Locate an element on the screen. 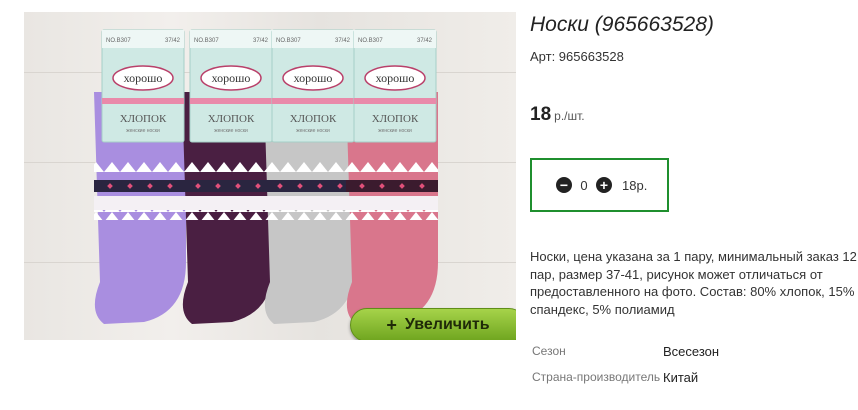 This screenshot has height=410, width=858. quantity-value: 0 is located at coordinates (584, 185).